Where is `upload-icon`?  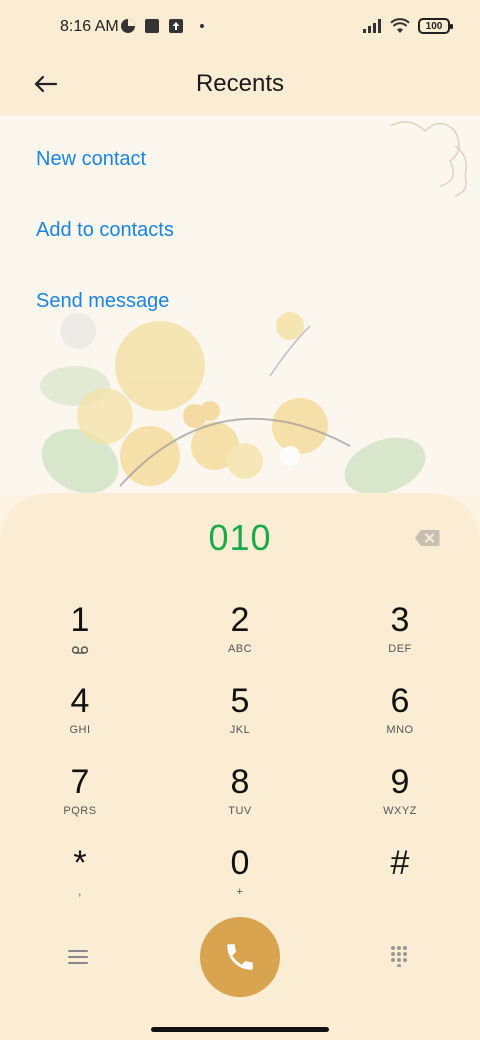 upload-icon is located at coordinates (176, 26).